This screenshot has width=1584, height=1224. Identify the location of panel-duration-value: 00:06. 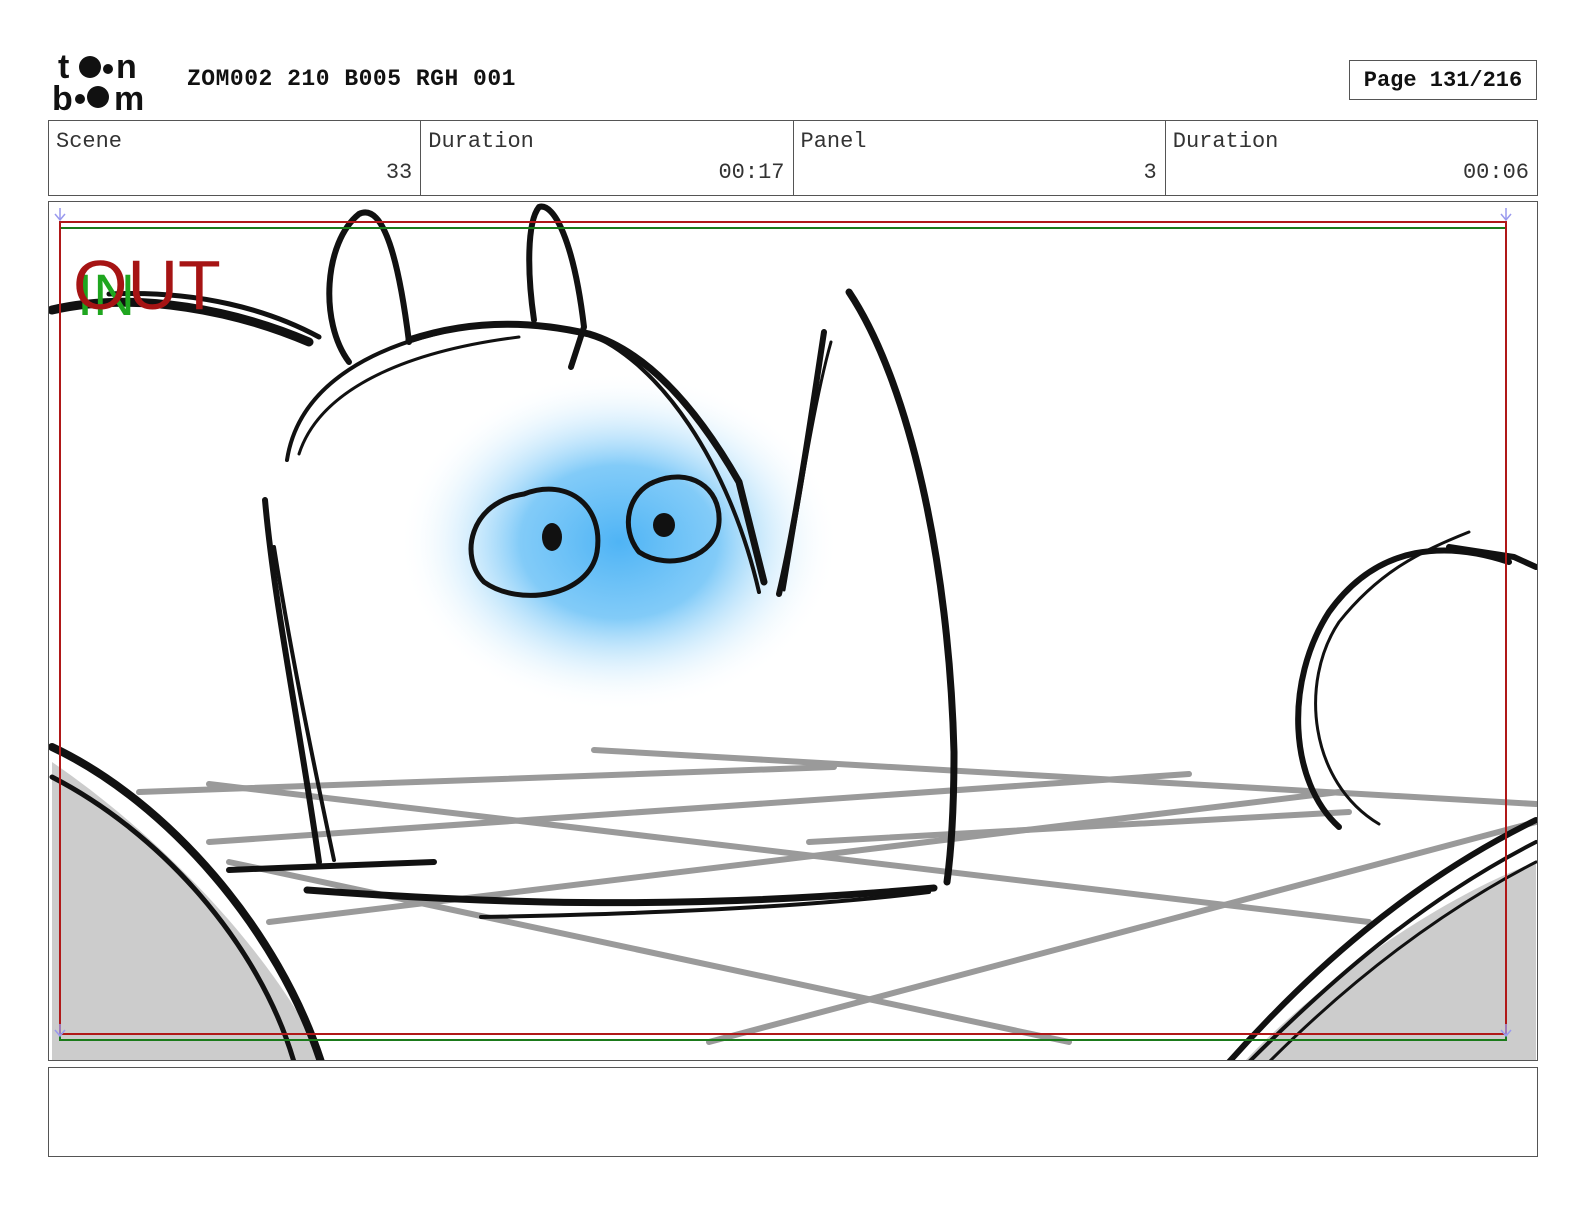
(1495, 172).